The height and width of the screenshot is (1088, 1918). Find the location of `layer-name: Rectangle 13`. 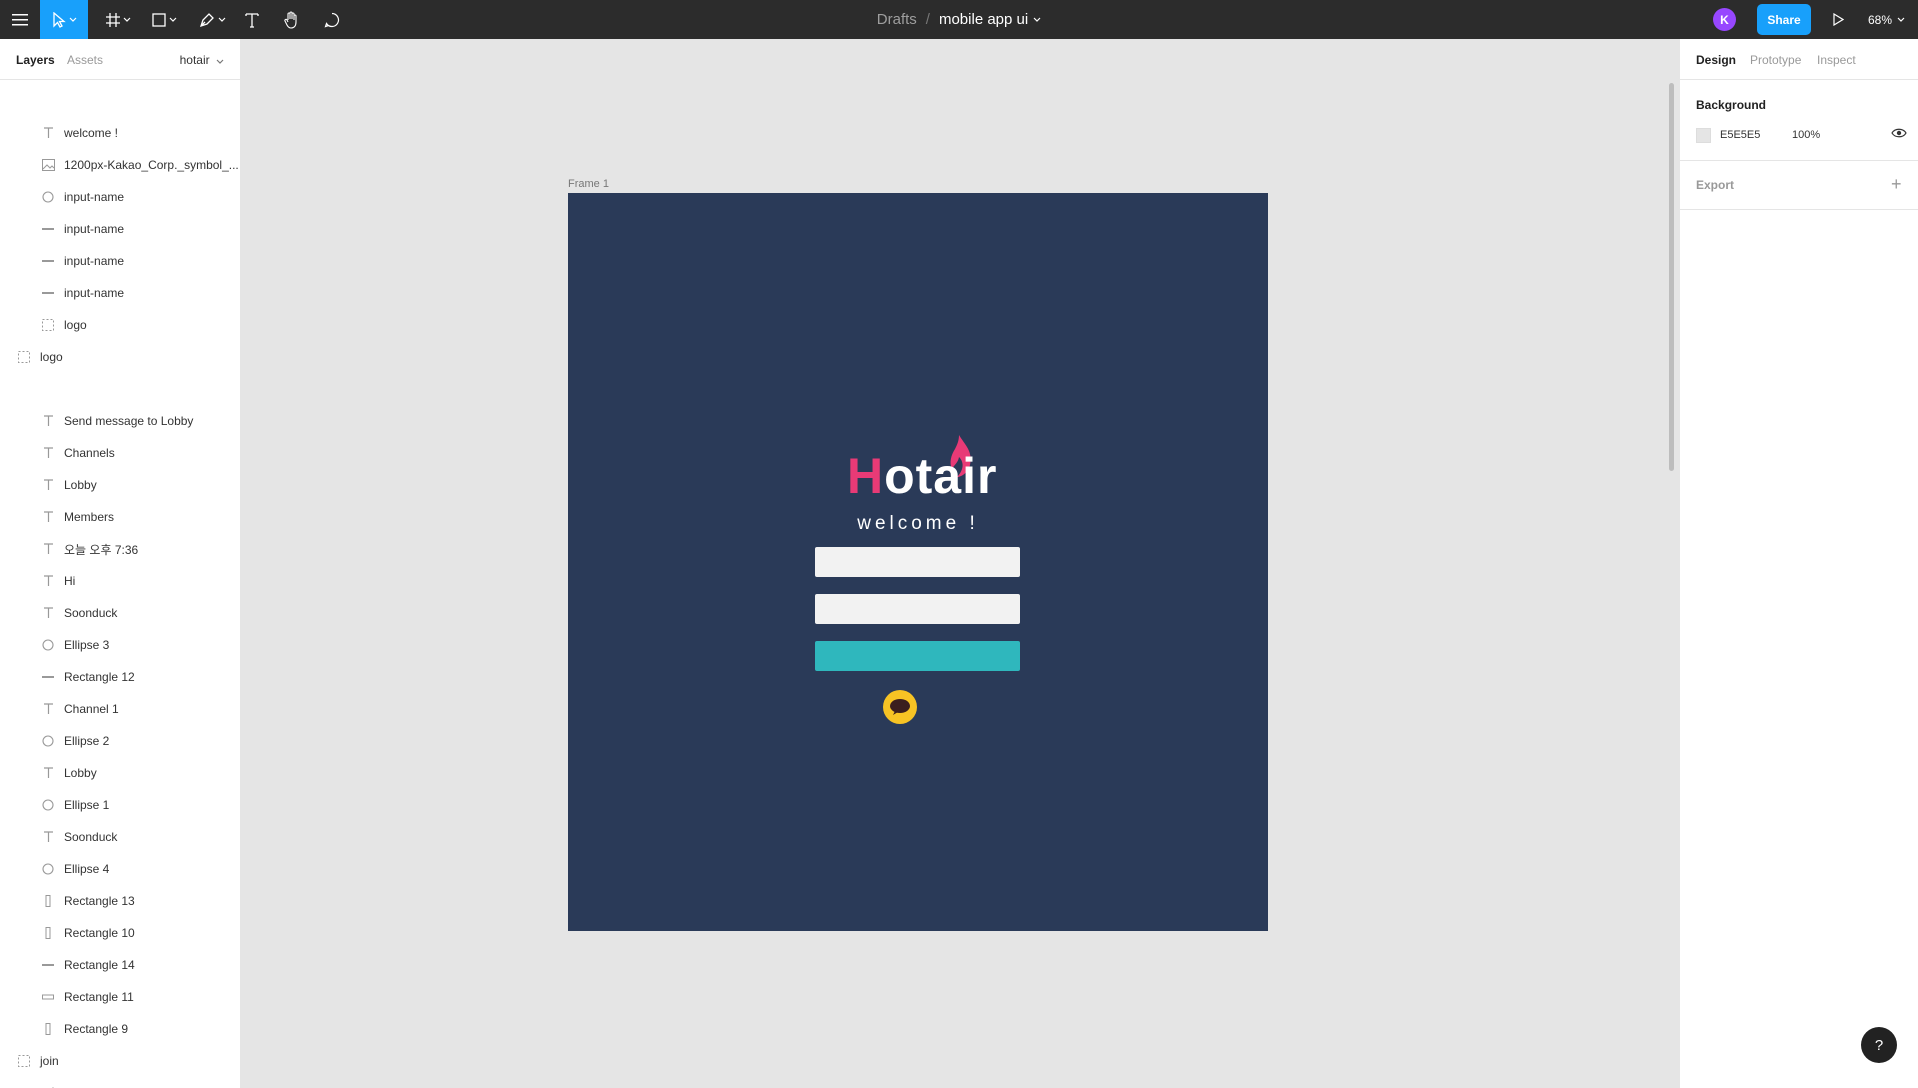

layer-name: Rectangle 13 is located at coordinates (99, 901).